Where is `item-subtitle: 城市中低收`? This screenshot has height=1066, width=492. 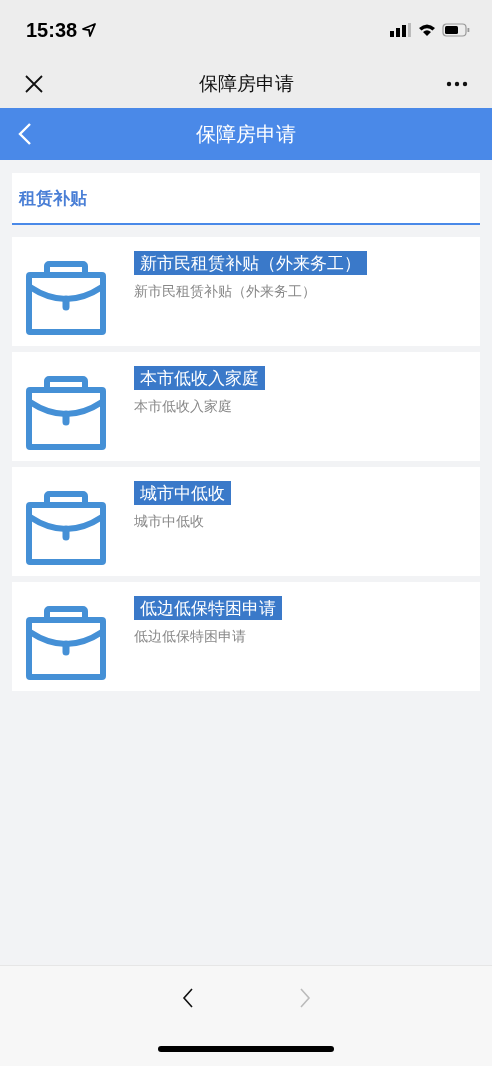 item-subtitle: 城市中低收 is located at coordinates (169, 522).